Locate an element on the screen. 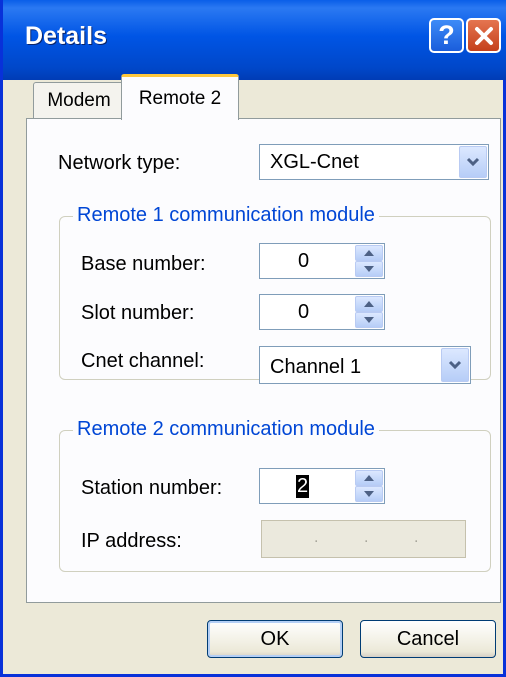 The width and height of the screenshot is (506, 677). help-icon: ? is located at coordinates (446, 35).